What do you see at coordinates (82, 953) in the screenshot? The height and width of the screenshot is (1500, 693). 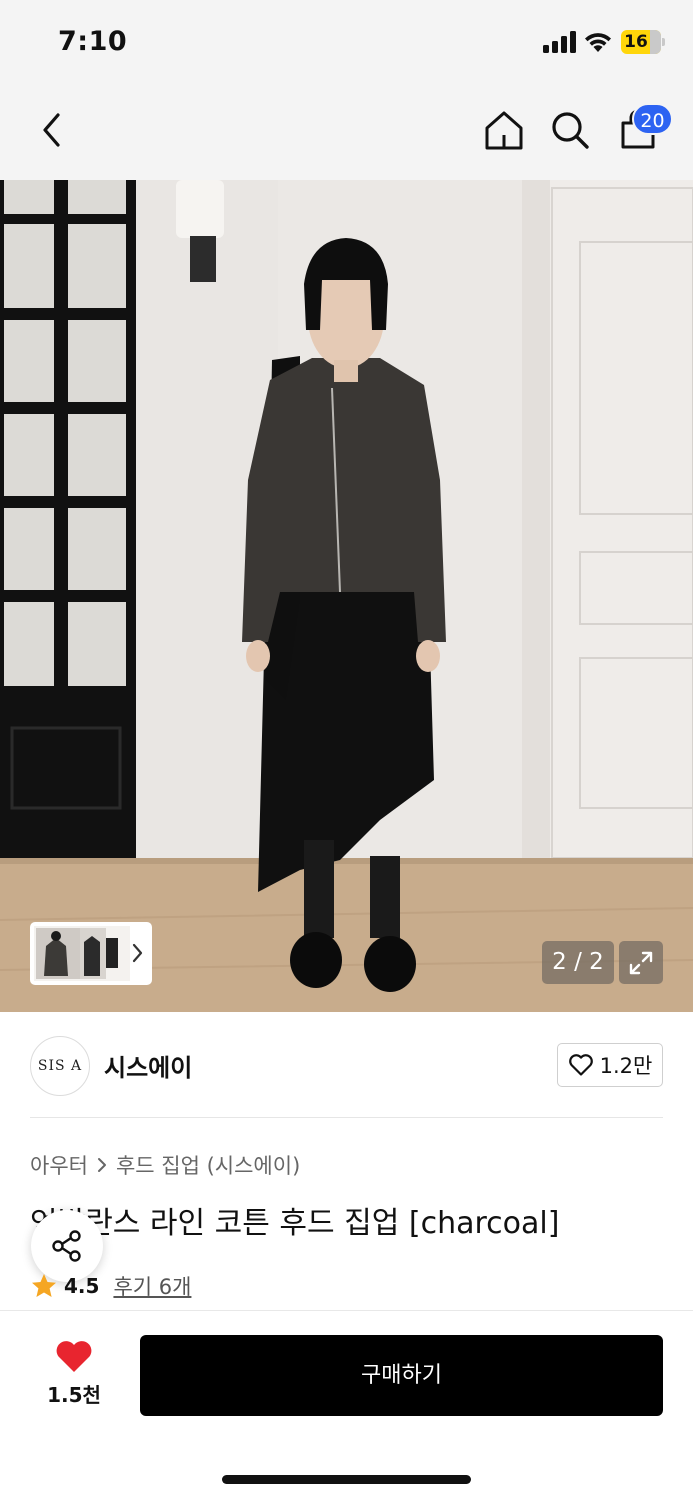 I see `thumbnail-images` at bounding box center [82, 953].